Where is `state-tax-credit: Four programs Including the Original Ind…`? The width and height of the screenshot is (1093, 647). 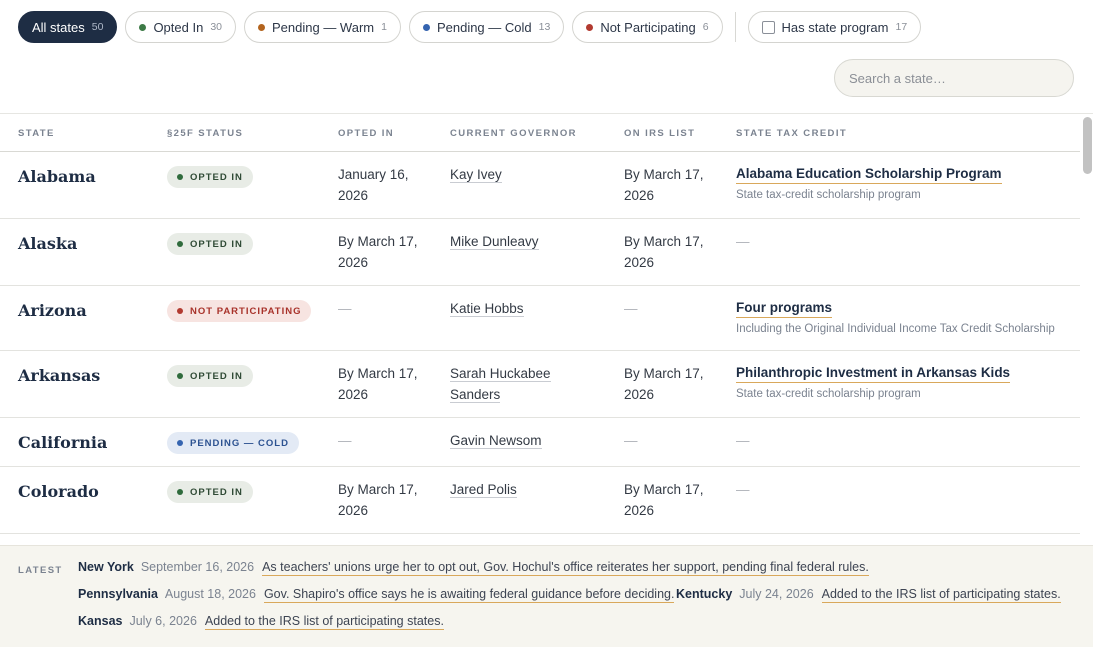
state-tax-credit: Four programs Including the Original Ind… is located at coordinates (906, 318).